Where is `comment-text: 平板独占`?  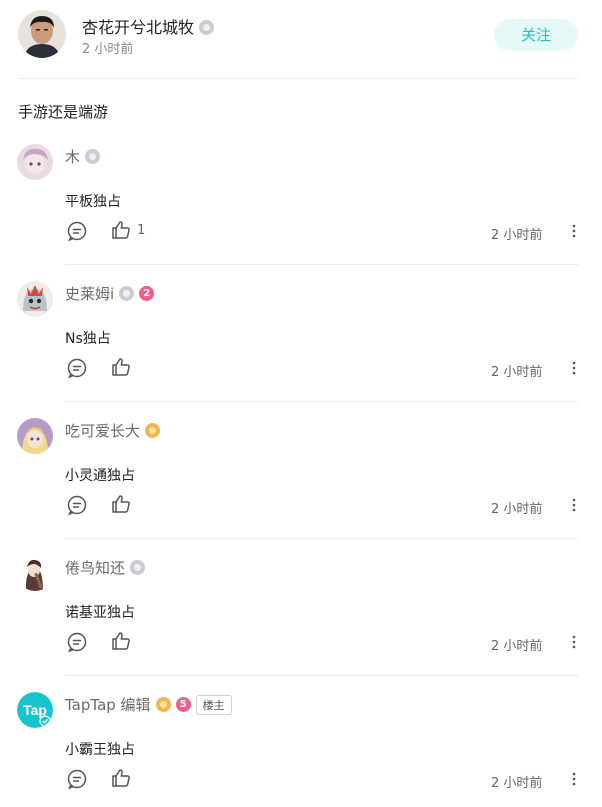
comment-text: 平板独占 is located at coordinates (93, 202).